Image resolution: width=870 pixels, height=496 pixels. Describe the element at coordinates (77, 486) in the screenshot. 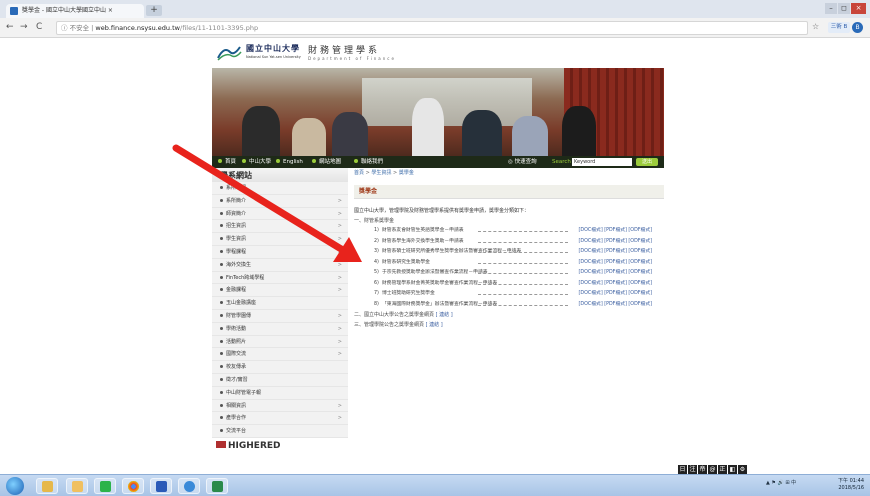

I see `taskbar-app-files` at that location.